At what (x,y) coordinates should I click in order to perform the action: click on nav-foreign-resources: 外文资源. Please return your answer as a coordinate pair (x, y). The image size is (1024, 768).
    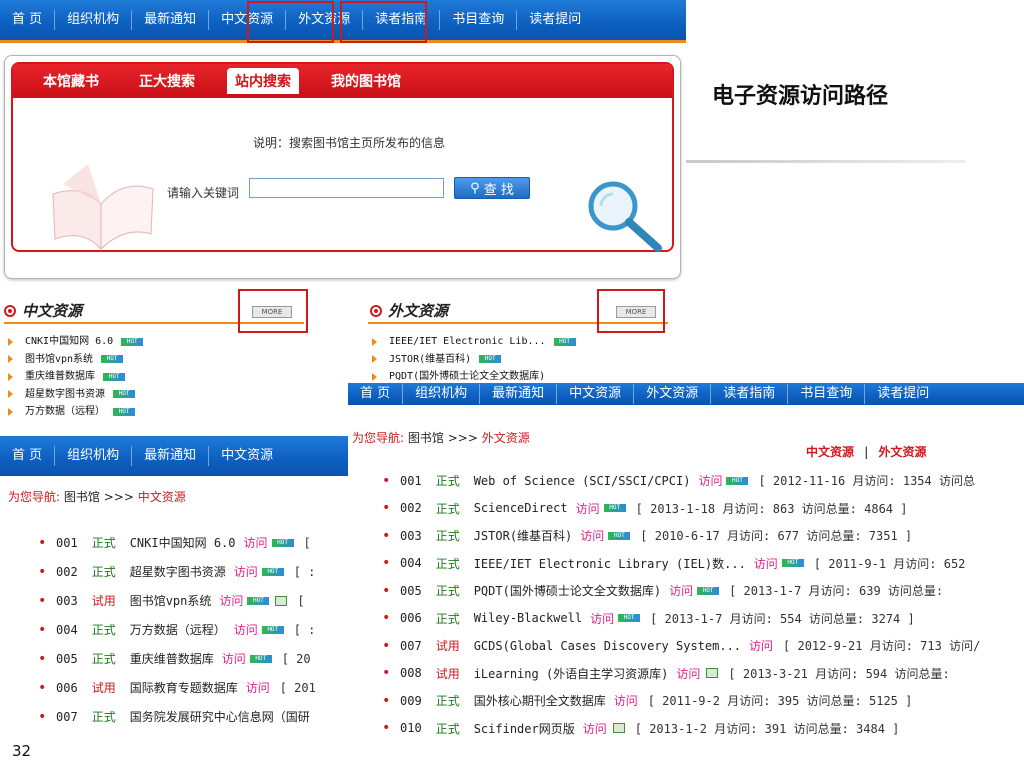
    Looking at the image, I should click on (671, 394).